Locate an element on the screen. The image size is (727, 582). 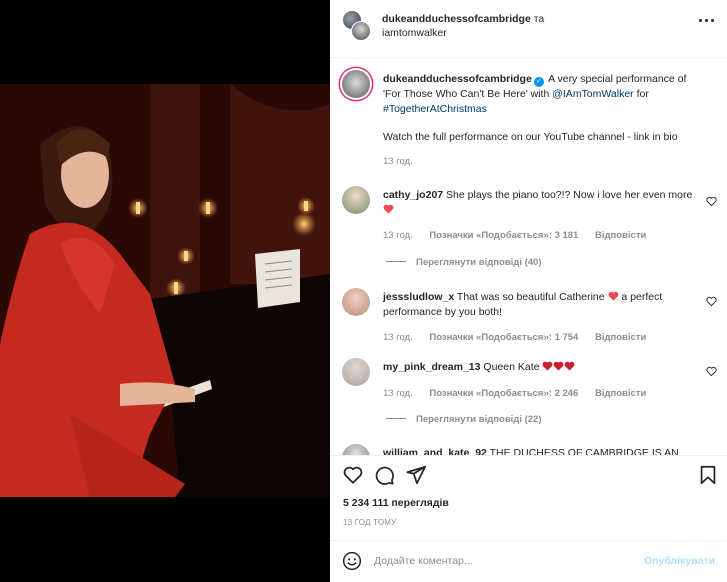
post-actions: 5 234 111 переглядів 13 ГОД ТОМУ is located at coordinates (528, 492).